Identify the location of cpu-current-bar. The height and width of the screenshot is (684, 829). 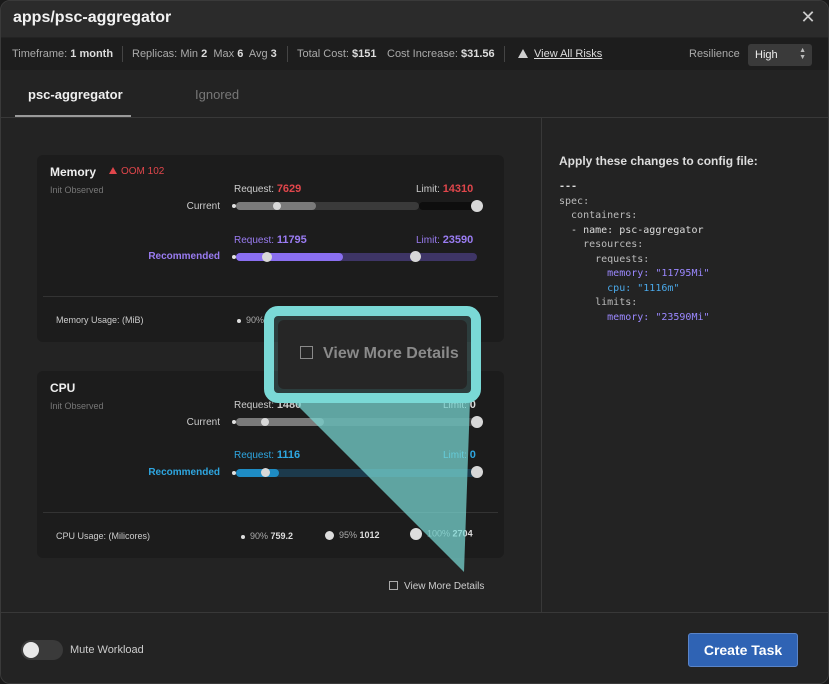
(356, 422).